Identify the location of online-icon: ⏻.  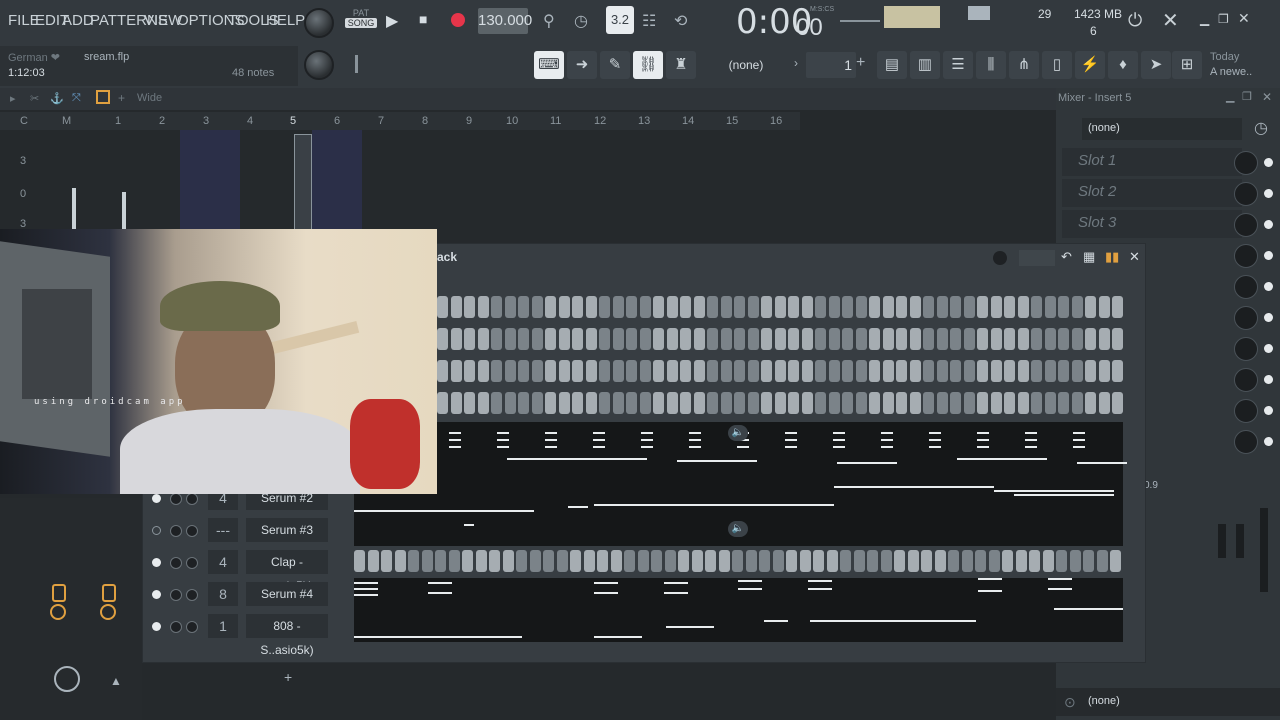
(1135, 20).